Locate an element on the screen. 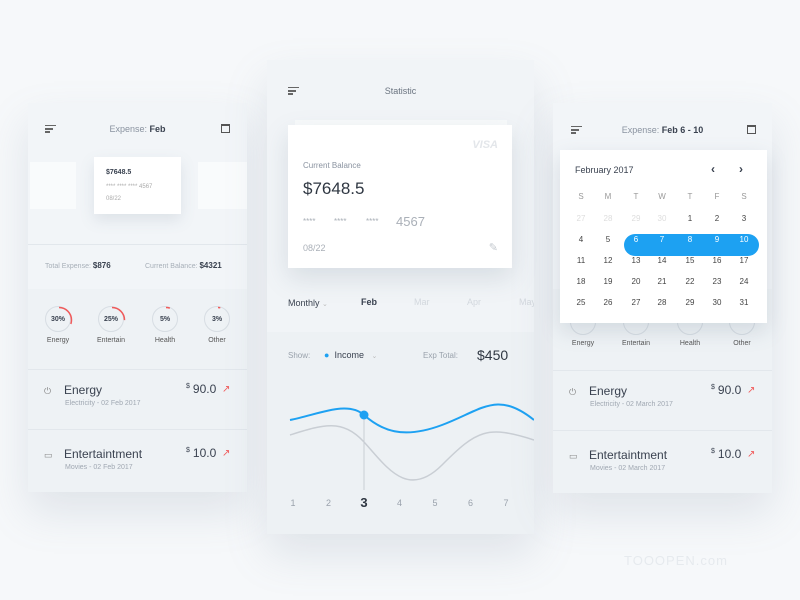  show-label: Show: is located at coordinates (299, 355).